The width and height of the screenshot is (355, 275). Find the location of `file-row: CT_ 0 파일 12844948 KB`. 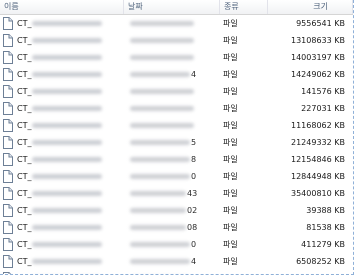

file-row: CT_ 0 파일 12844948 KB is located at coordinates (176, 176).